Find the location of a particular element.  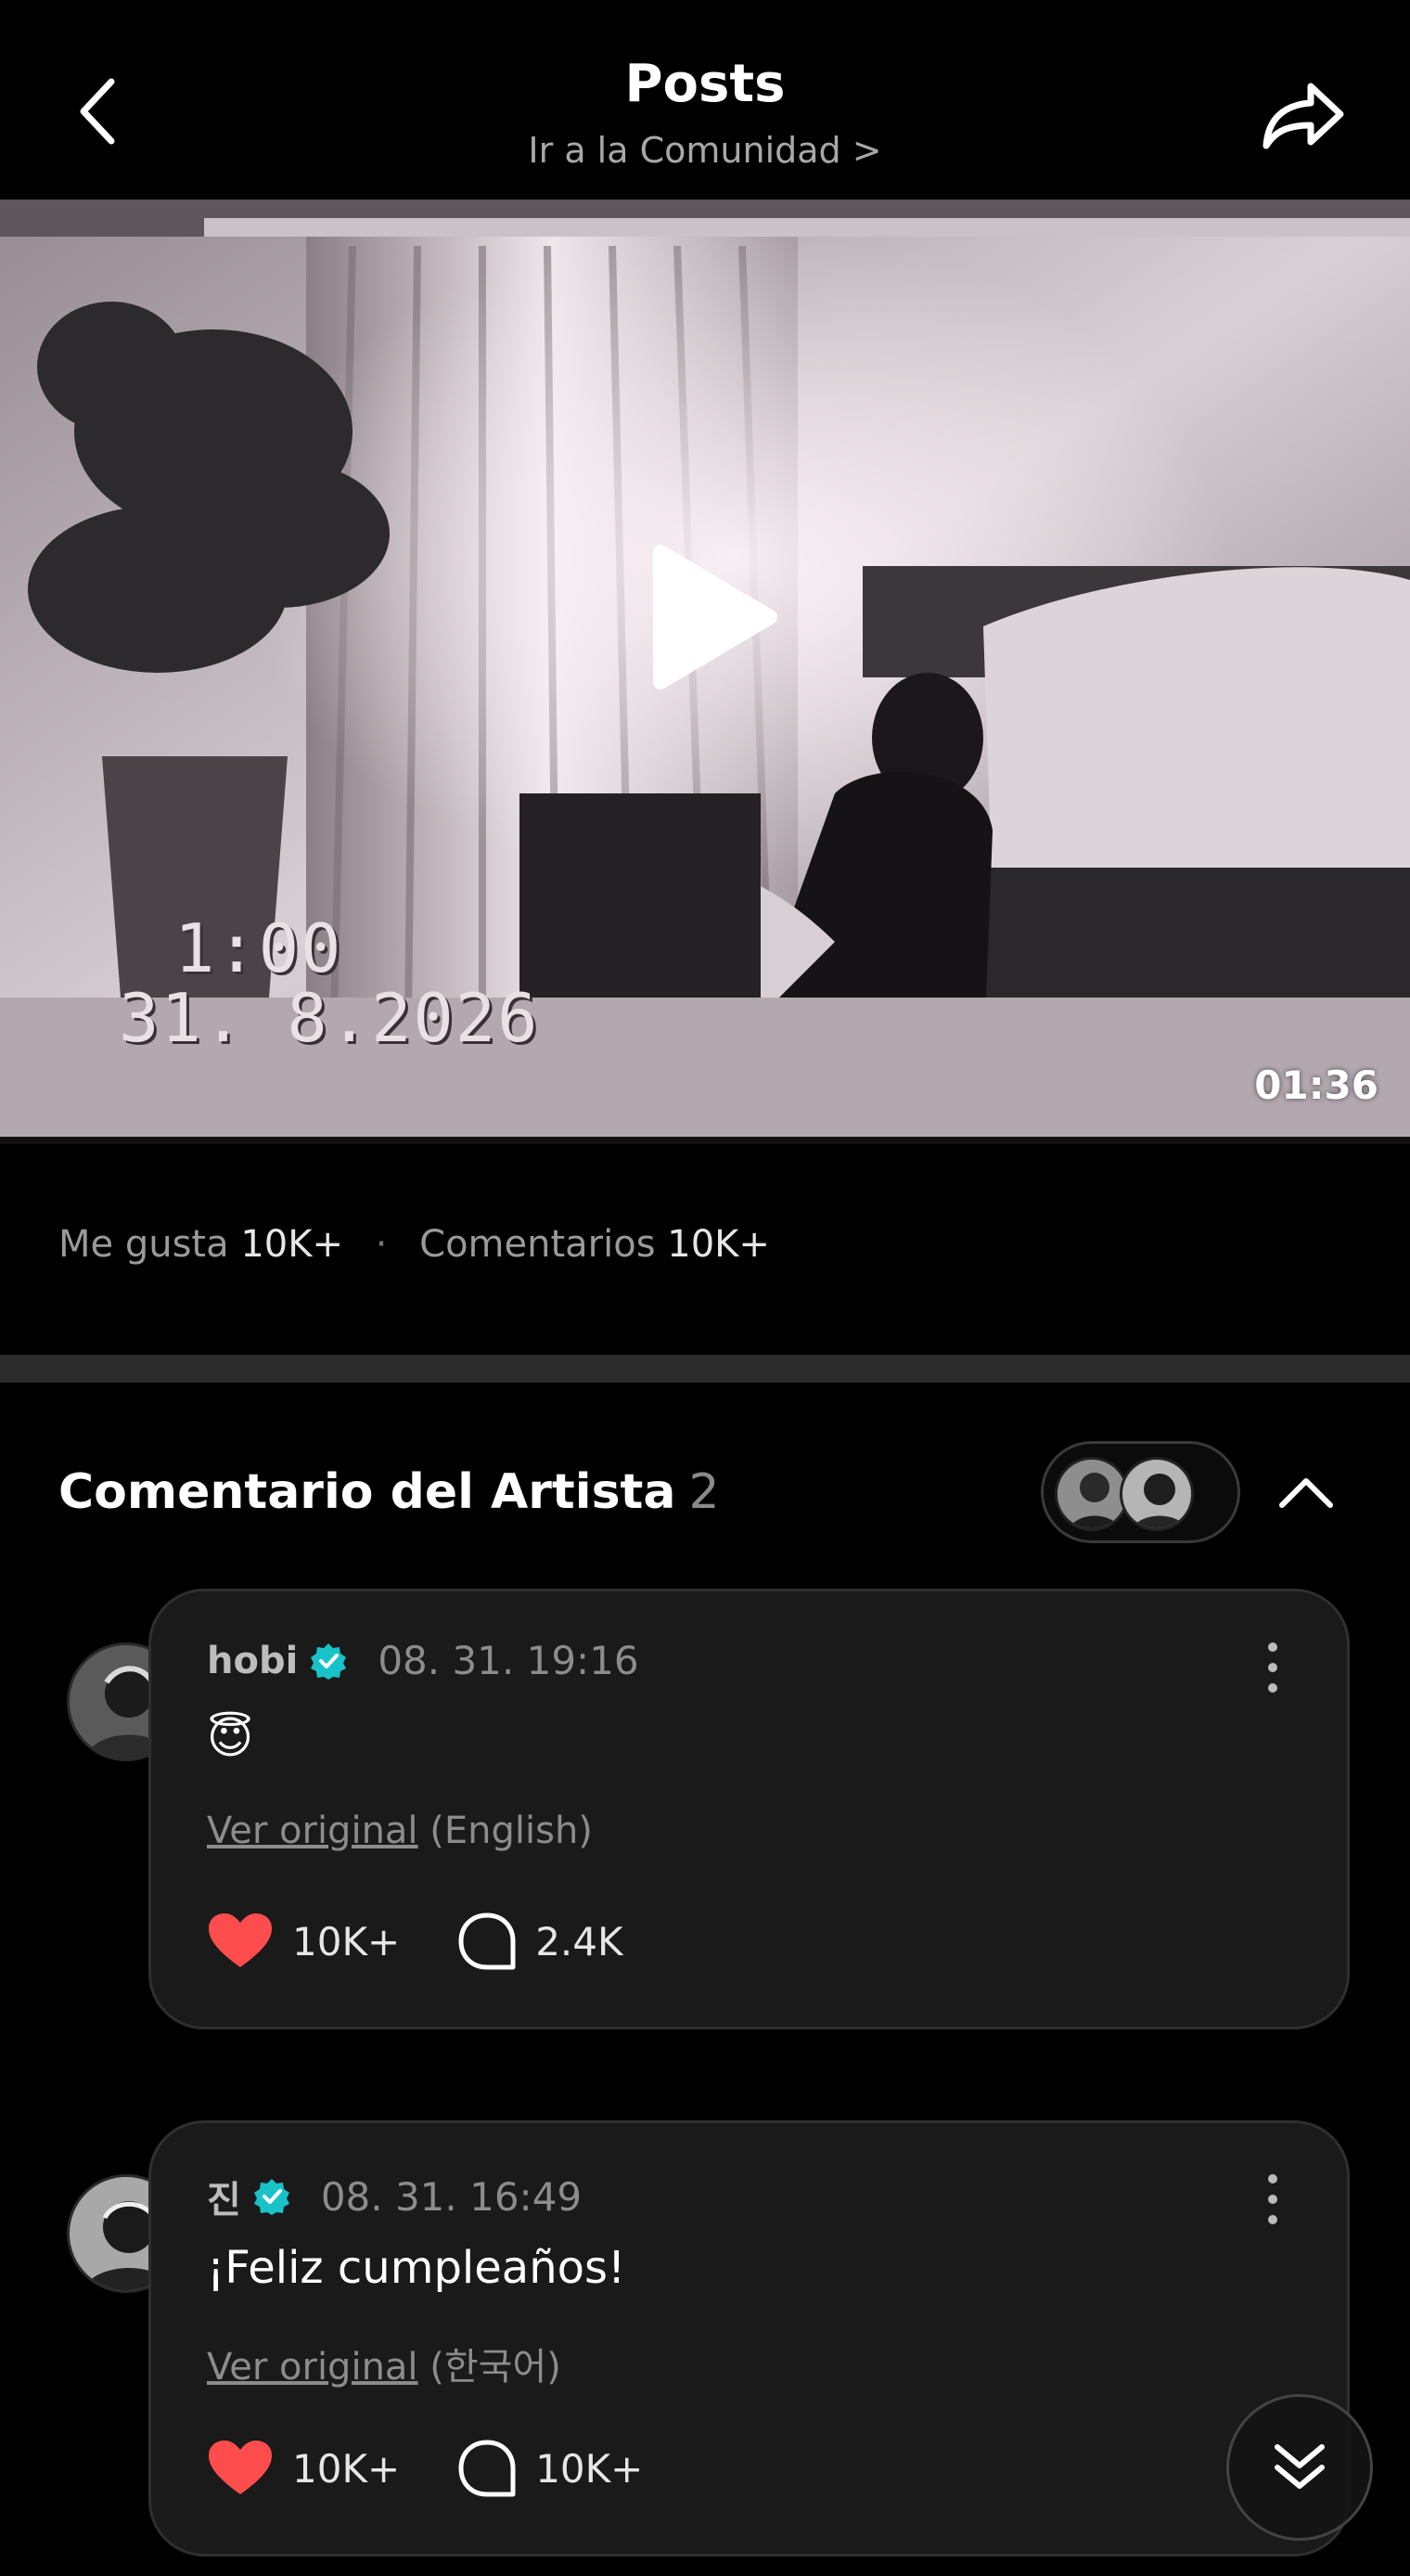

share-arrow-icon is located at coordinates (1304, 116).